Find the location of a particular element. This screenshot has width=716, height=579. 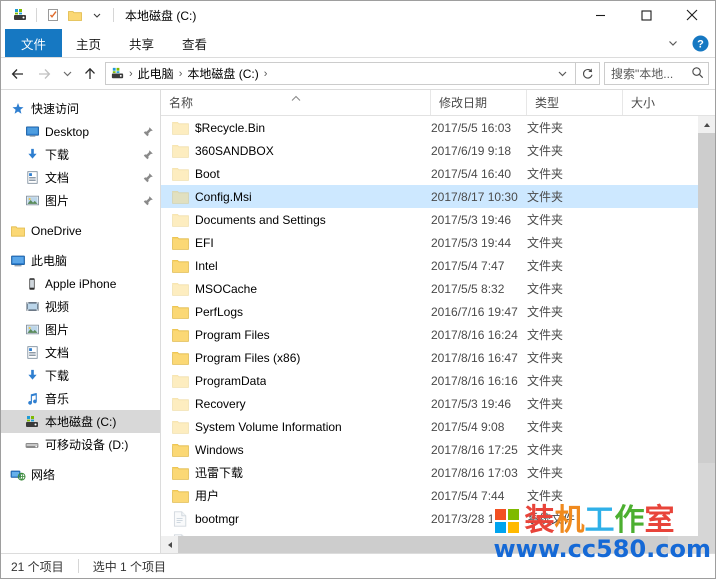

horizontal-scrollbar is located at coordinates (438, 544).